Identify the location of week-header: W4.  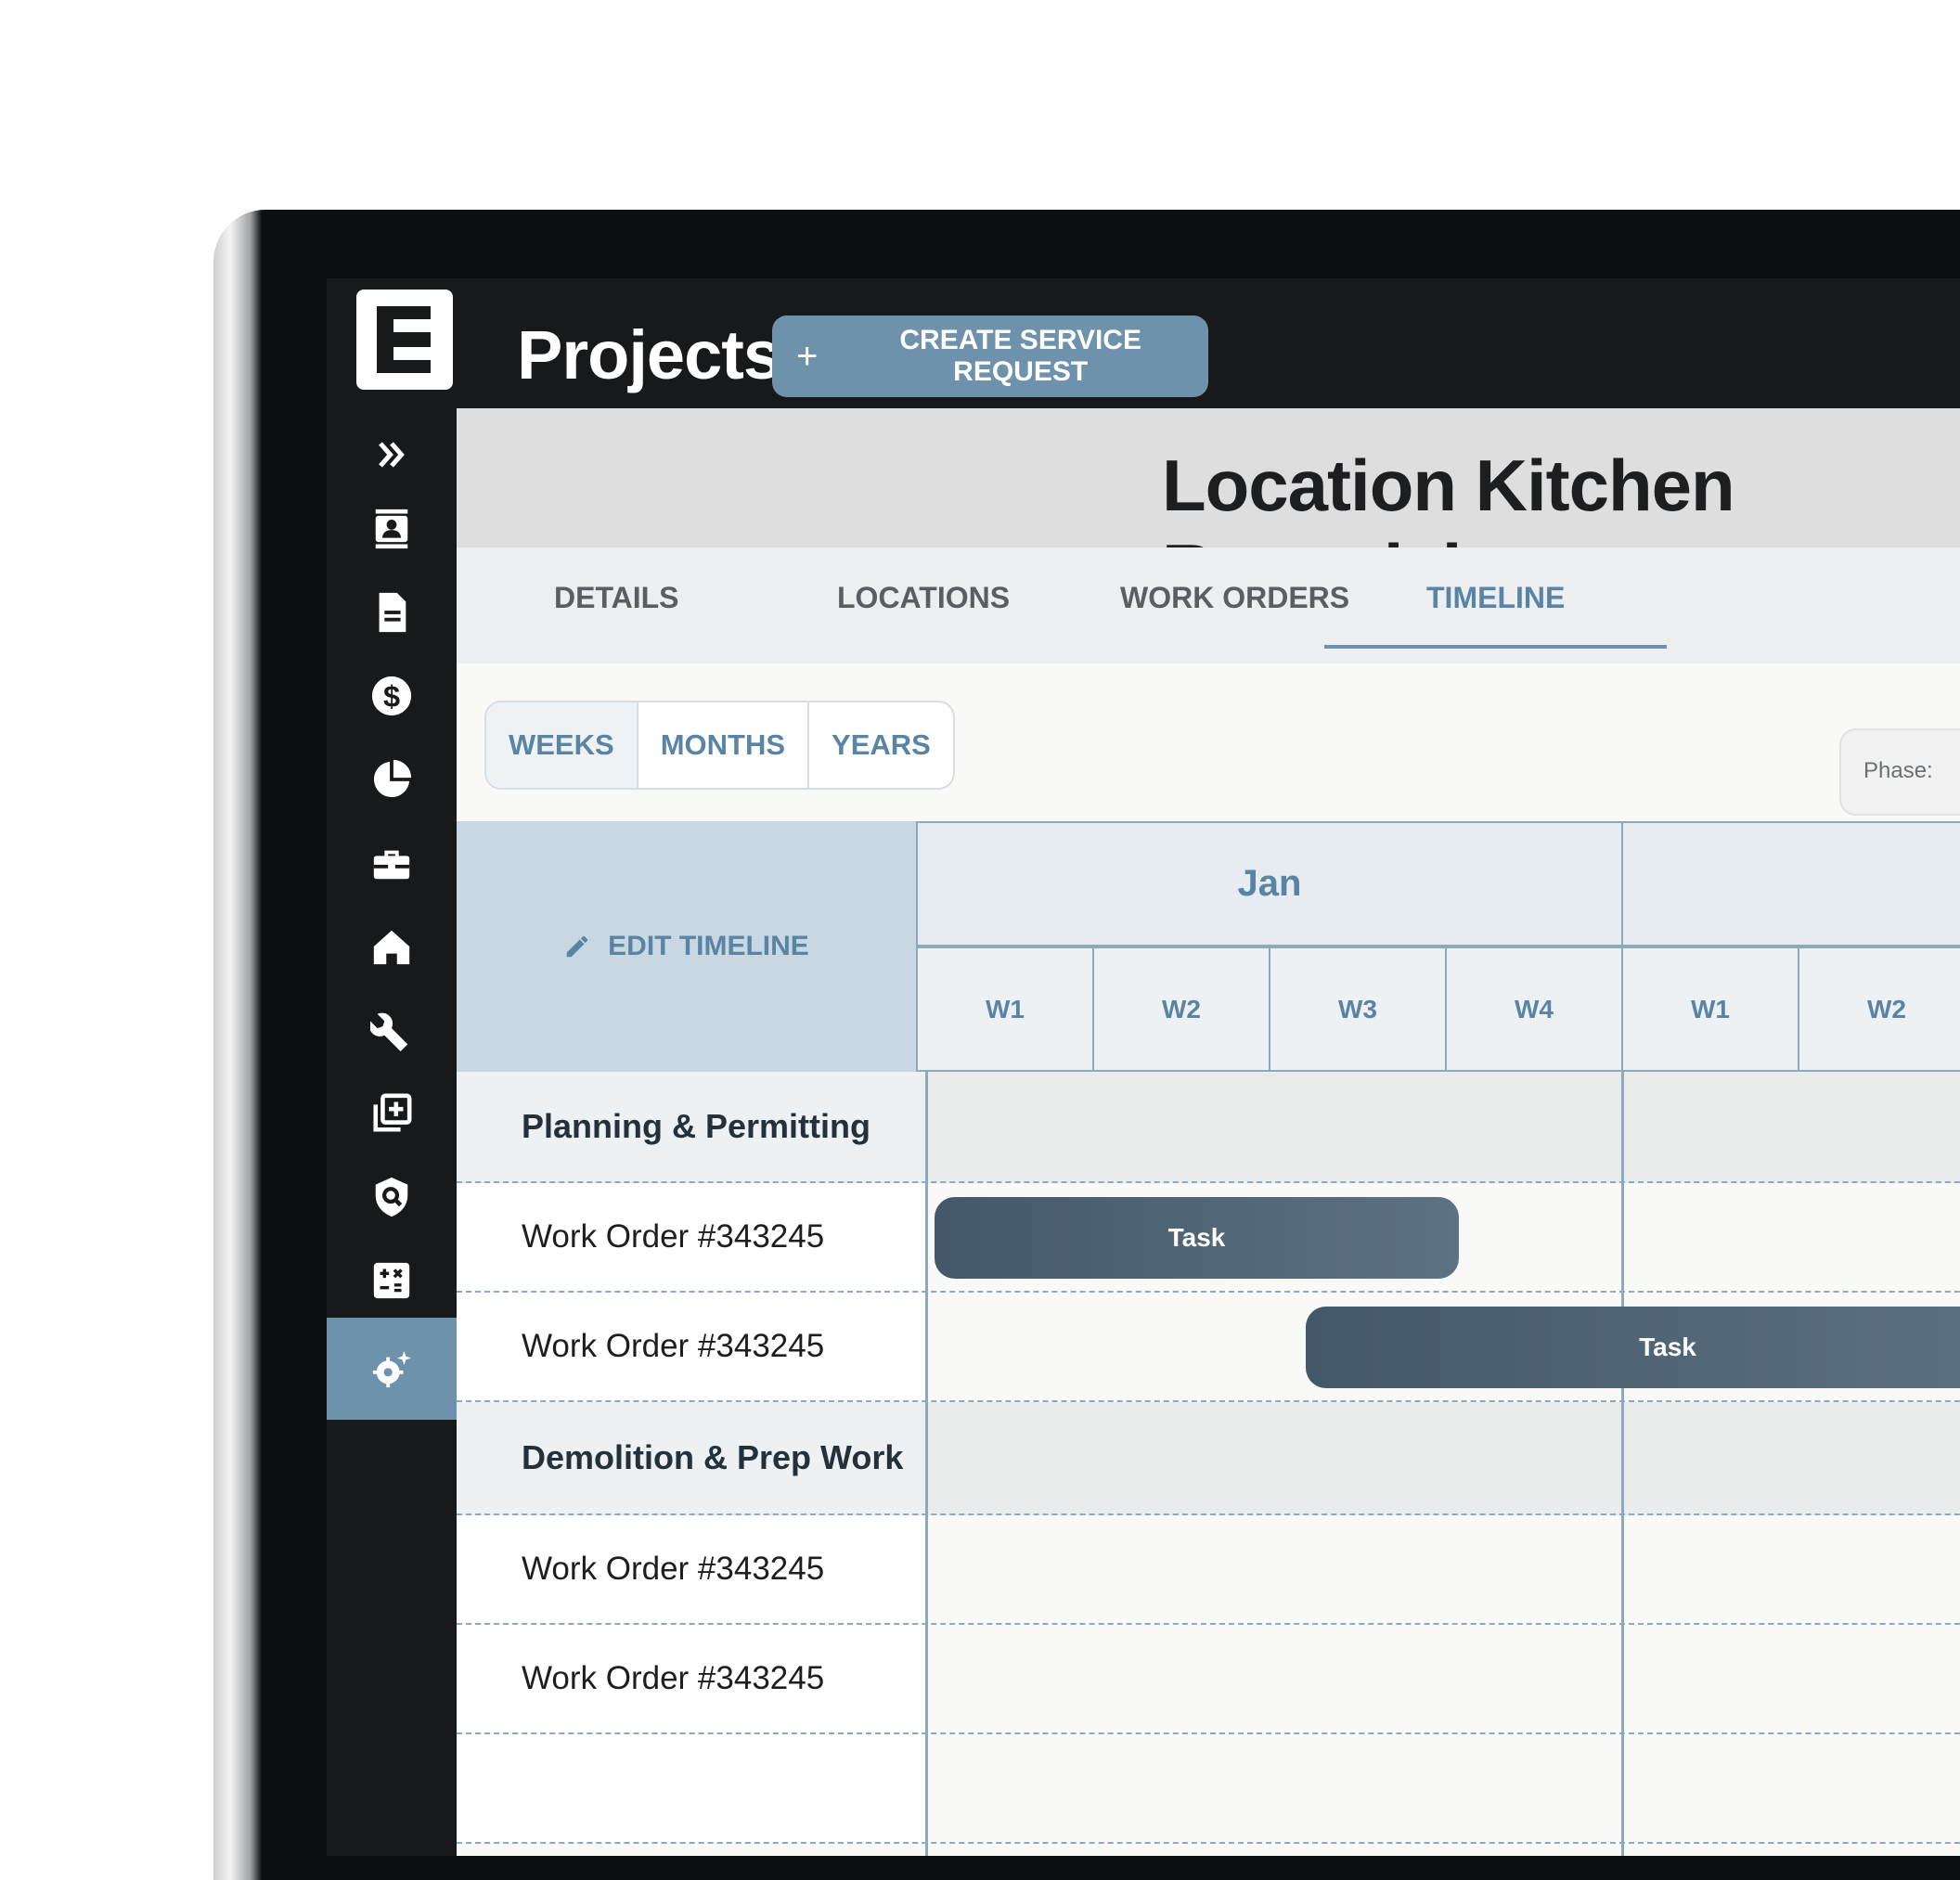
(1533, 1009).